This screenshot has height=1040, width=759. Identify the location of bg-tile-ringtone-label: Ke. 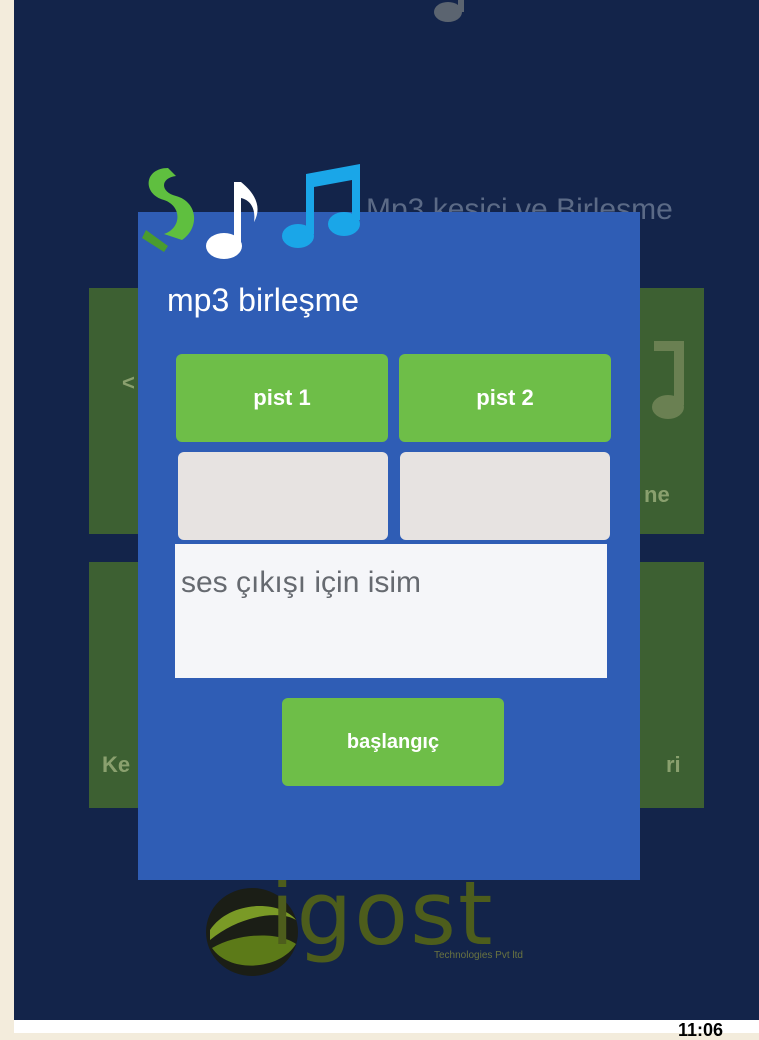
(116, 764).